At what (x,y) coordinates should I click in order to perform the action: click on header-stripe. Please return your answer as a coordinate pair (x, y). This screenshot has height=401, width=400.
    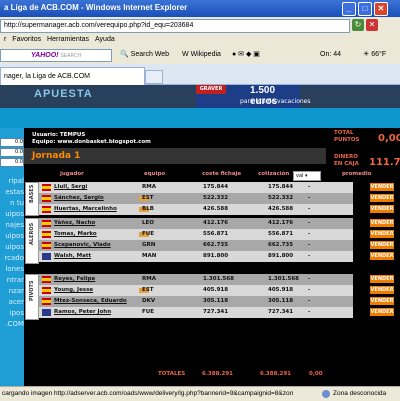
    Looking at the image, I should click on (200, 118).